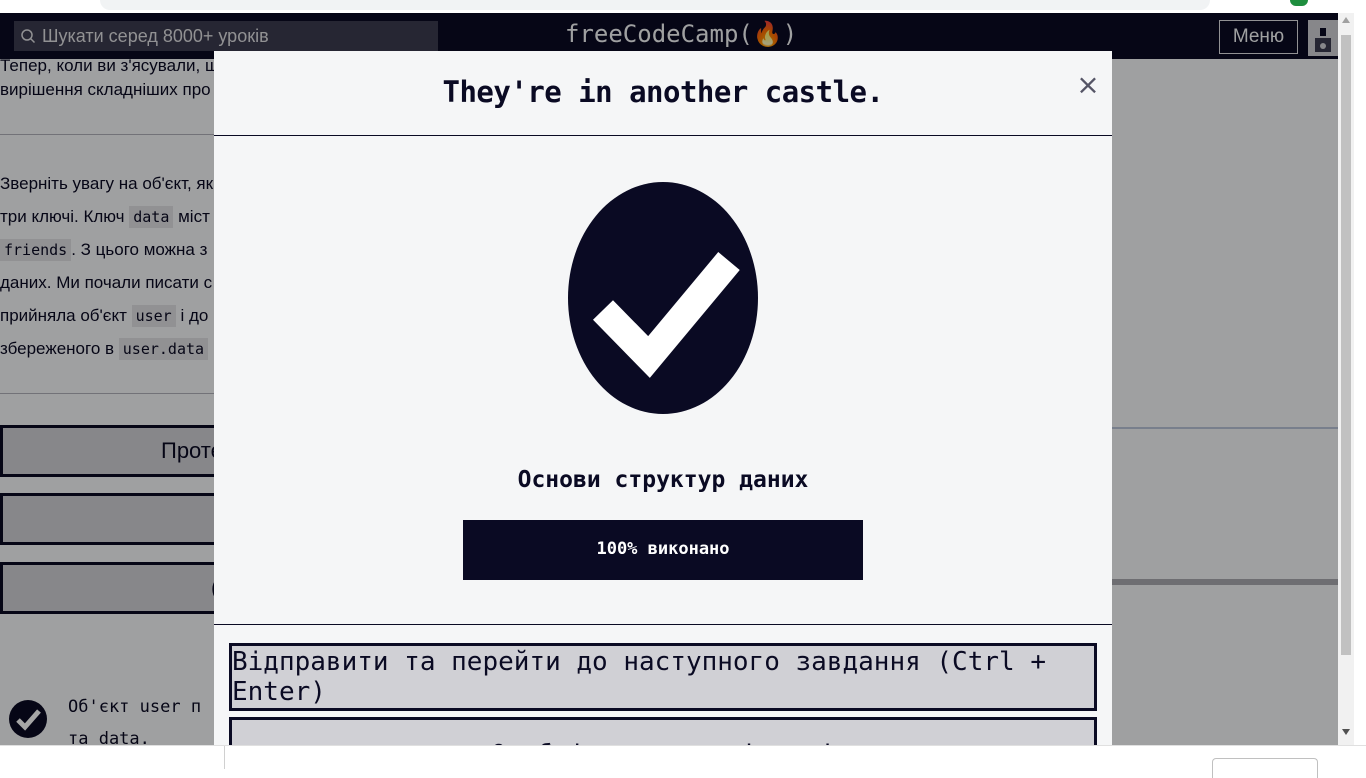  Describe the element at coordinates (683, 761) in the screenshot. I see `bottom-bar` at that location.